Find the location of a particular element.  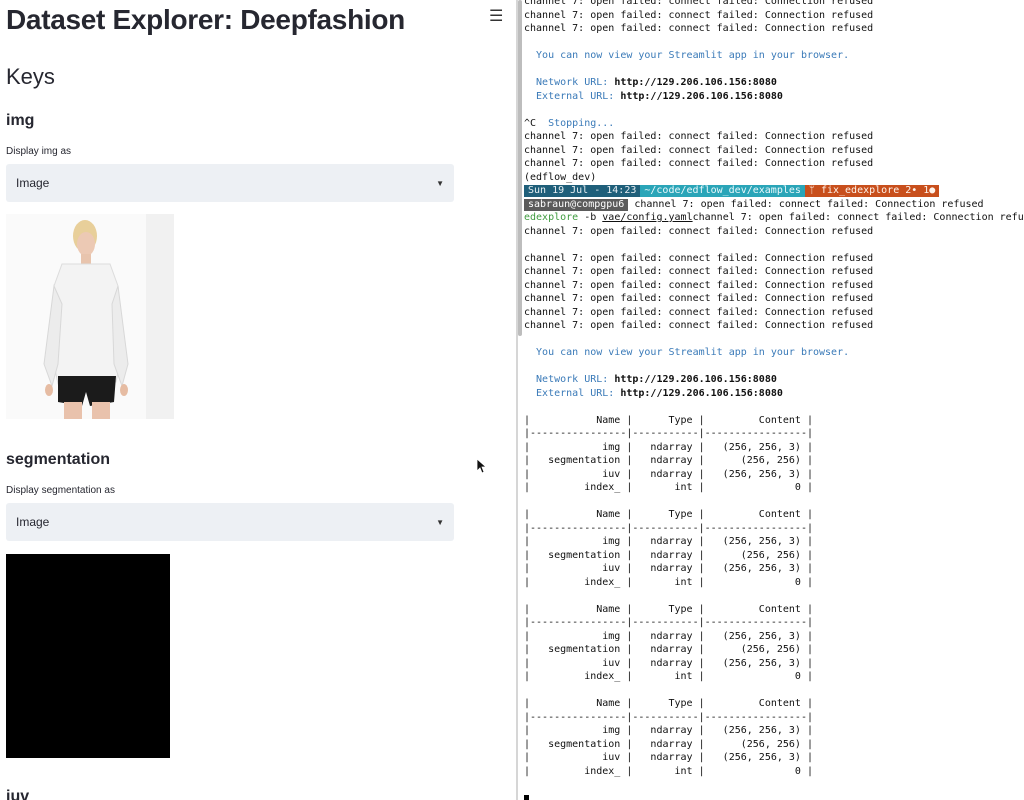

terminal-scrollbar is located at coordinates (520, 168).